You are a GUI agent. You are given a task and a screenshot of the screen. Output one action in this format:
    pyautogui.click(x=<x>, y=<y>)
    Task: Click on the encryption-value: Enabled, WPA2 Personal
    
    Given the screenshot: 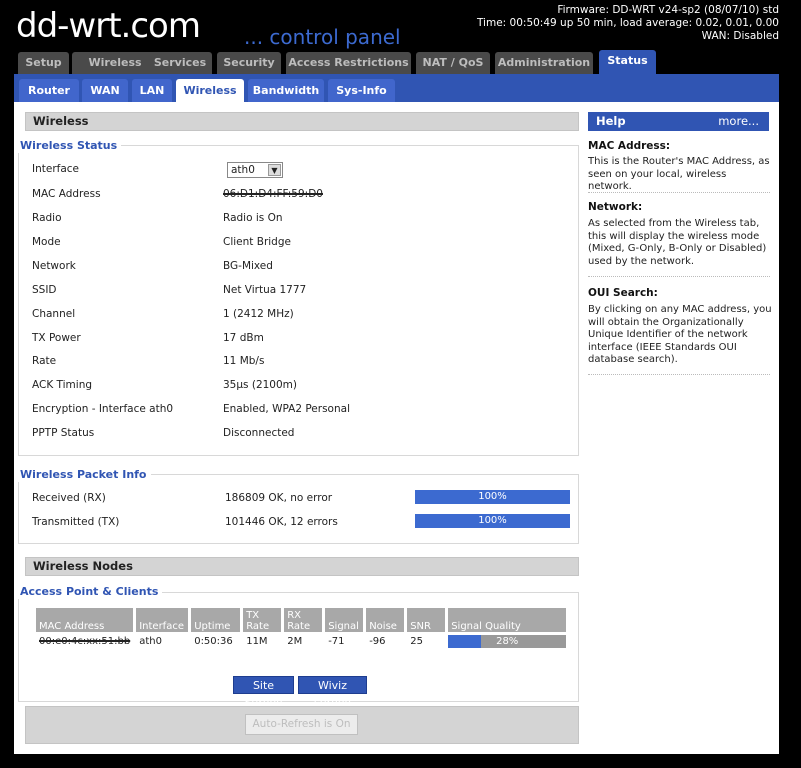 What is the action you would take?
    pyautogui.click(x=286, y=409)
    